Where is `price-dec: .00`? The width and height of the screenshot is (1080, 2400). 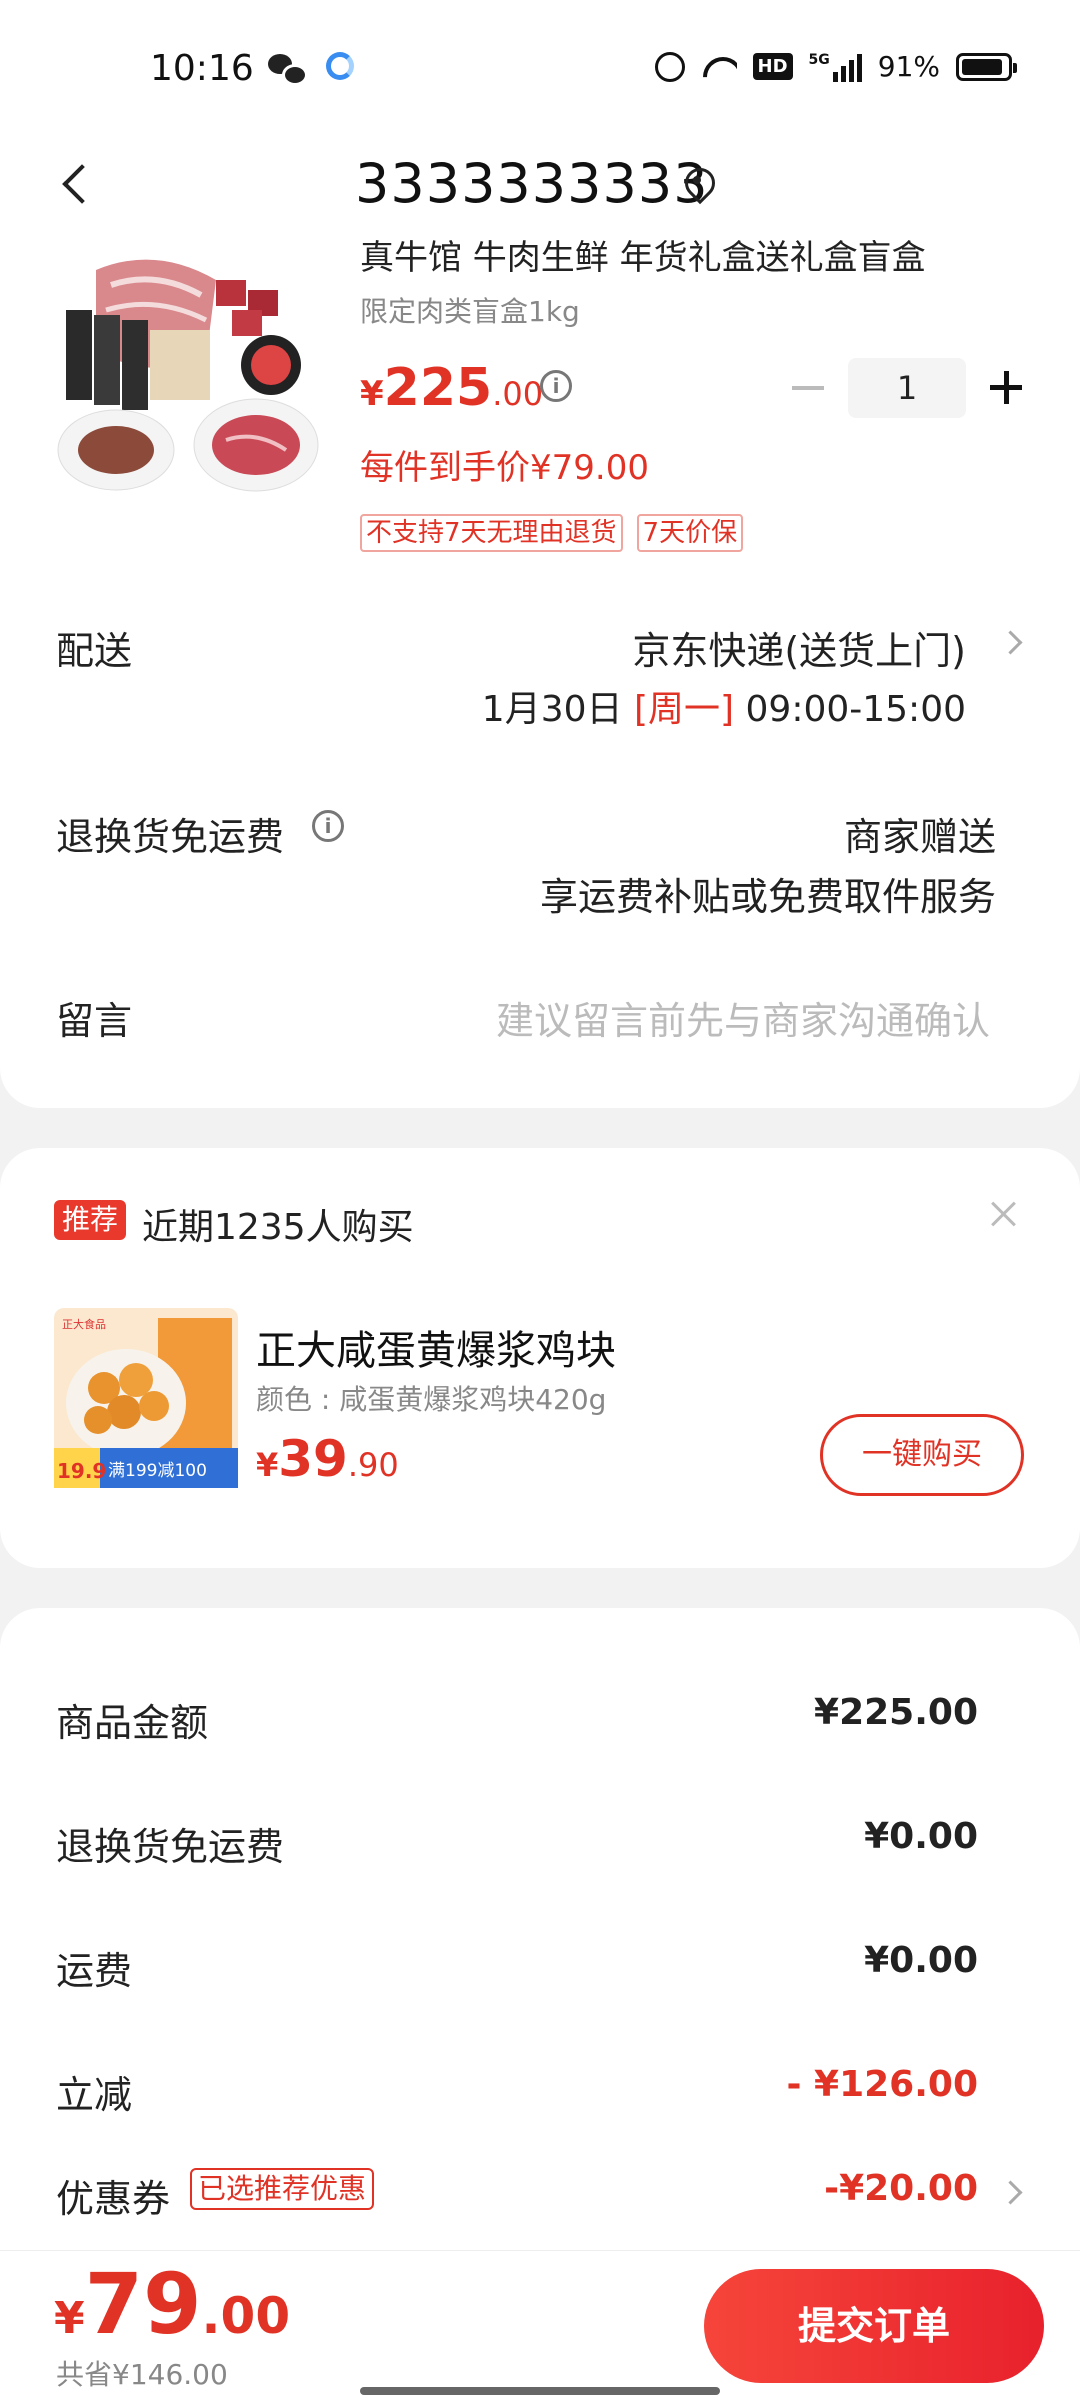
price-dec: .00 is located at coordinates (518, 394).